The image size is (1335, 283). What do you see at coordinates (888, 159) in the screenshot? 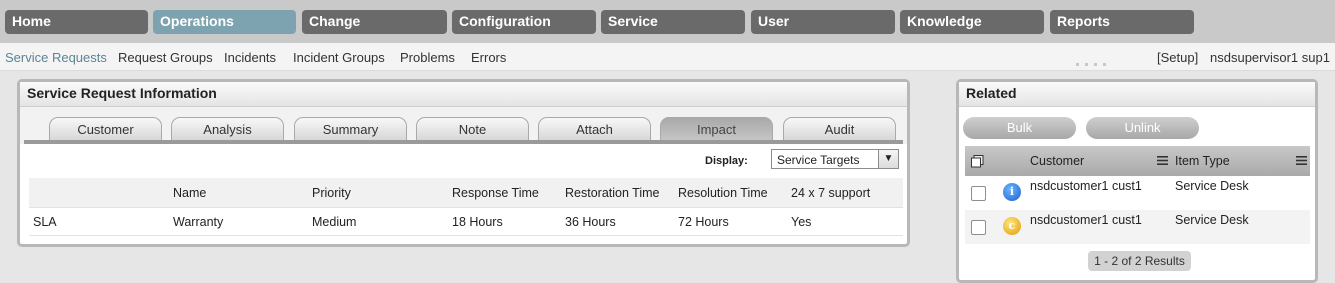
I see `chevron-down-icon: ▼` at bounding box center [888, 159].